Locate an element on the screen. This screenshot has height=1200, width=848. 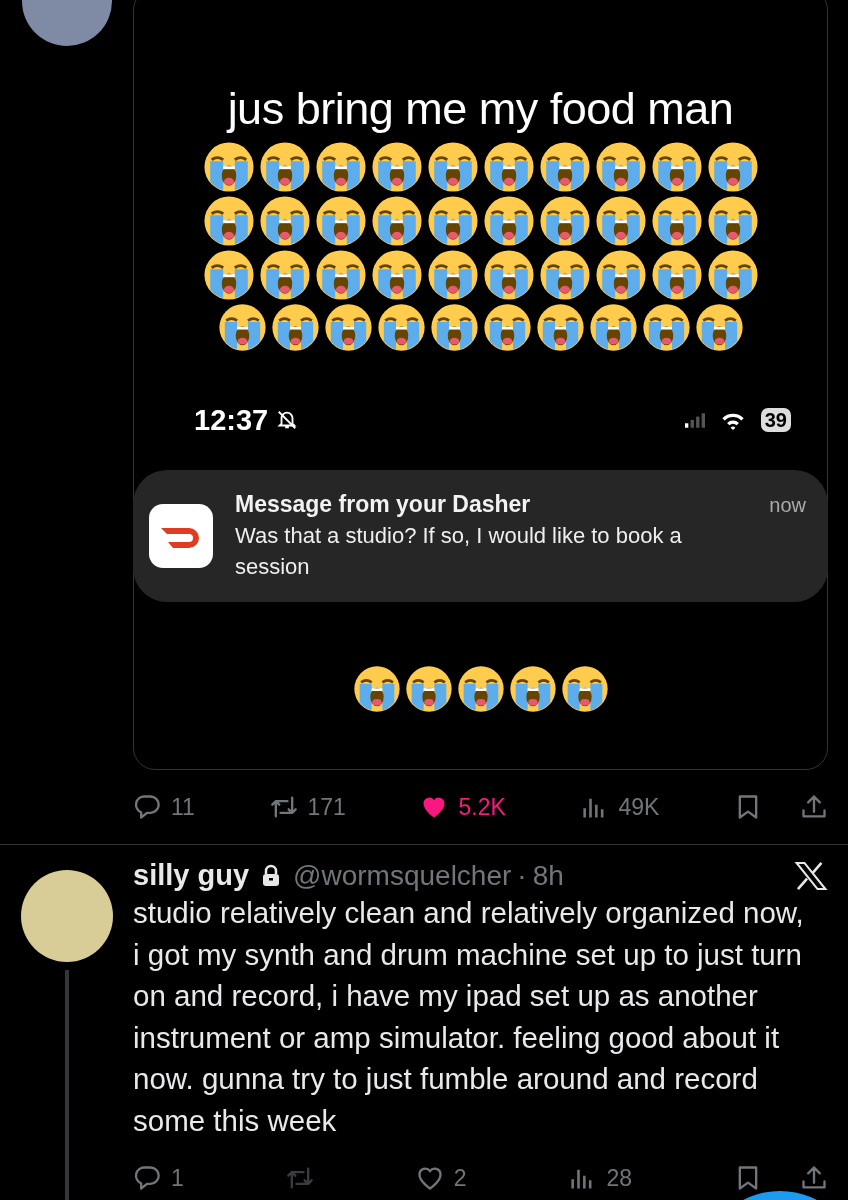
app-icon is located at coordinates (181, 536).